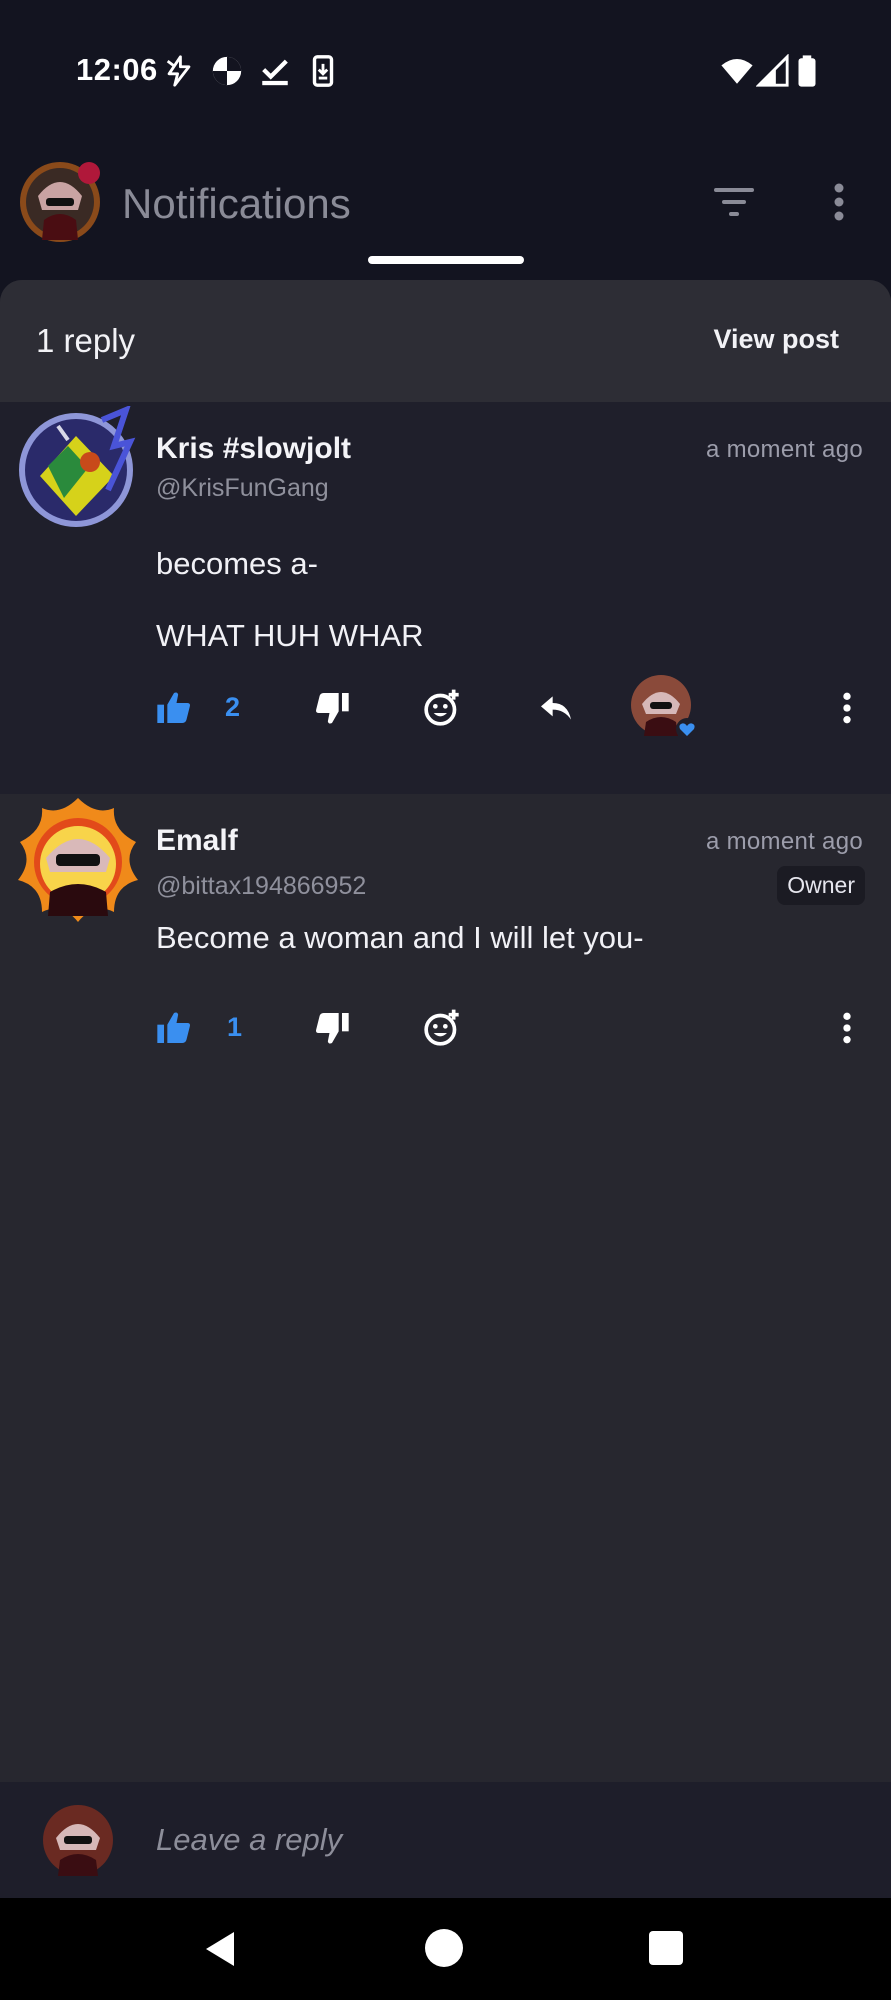  What do you see at coordinates (235, 1027) in the screenshot?
I see `like-count: 1` at bounding box center [235, 1027].